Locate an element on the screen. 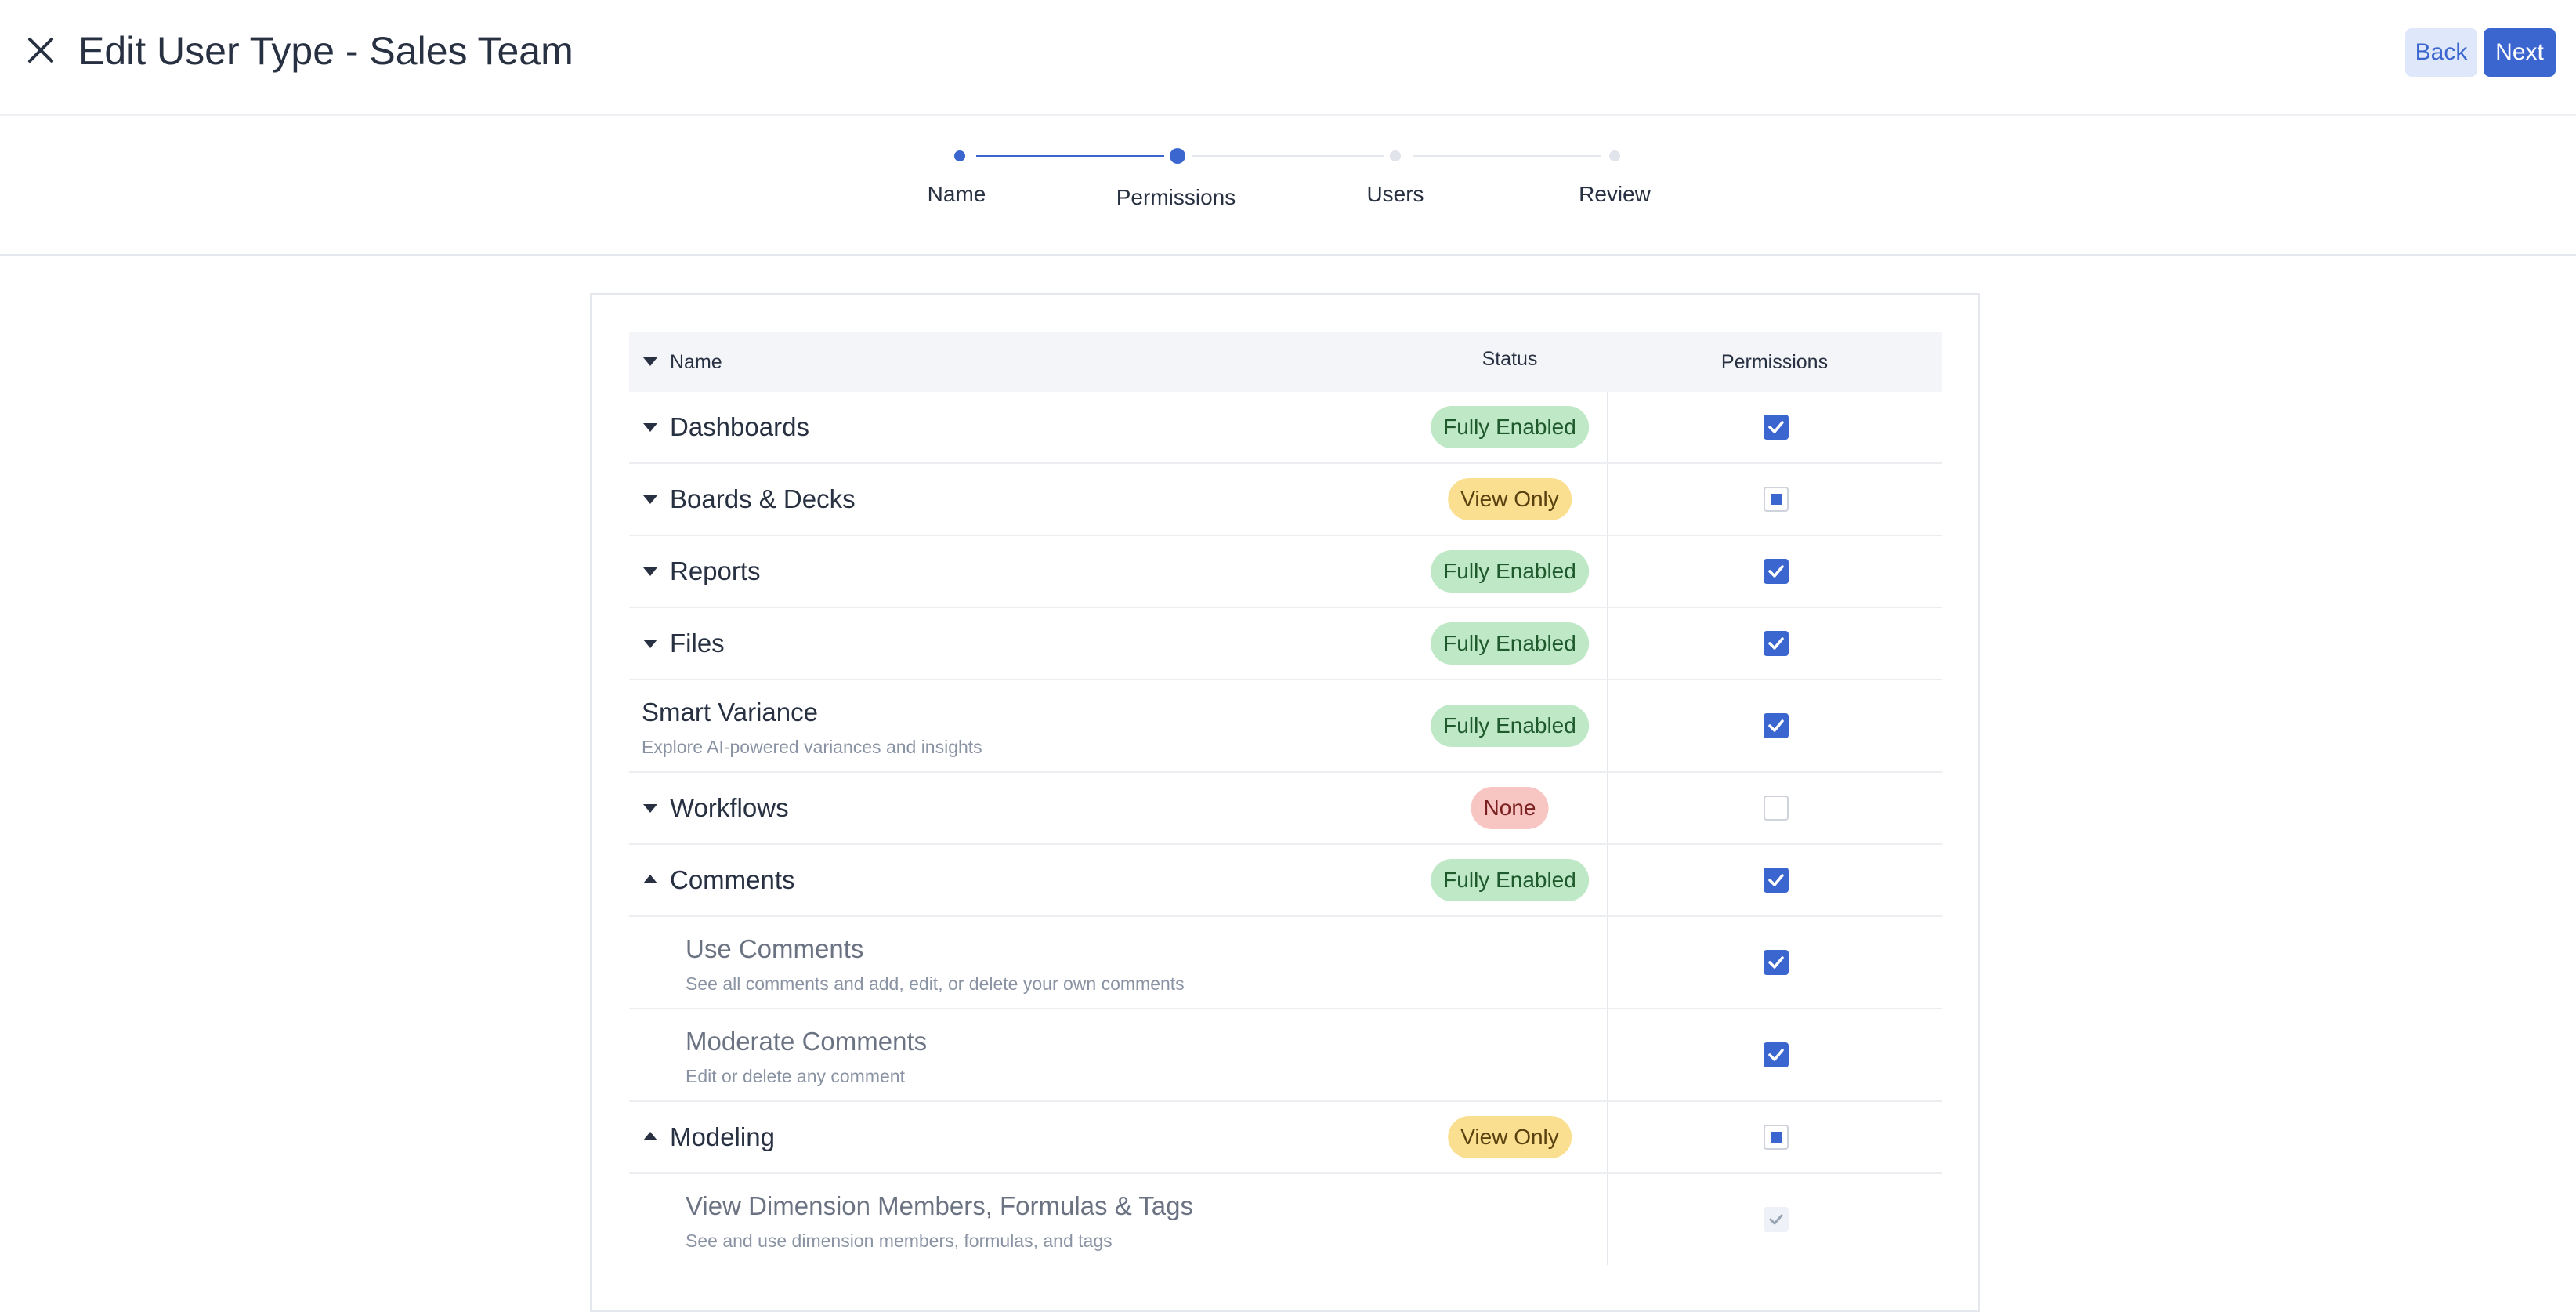 Image resolution: width=2576 pixels, height=1312 pixels. back-button: Back is located at coordinates (2441, 52).